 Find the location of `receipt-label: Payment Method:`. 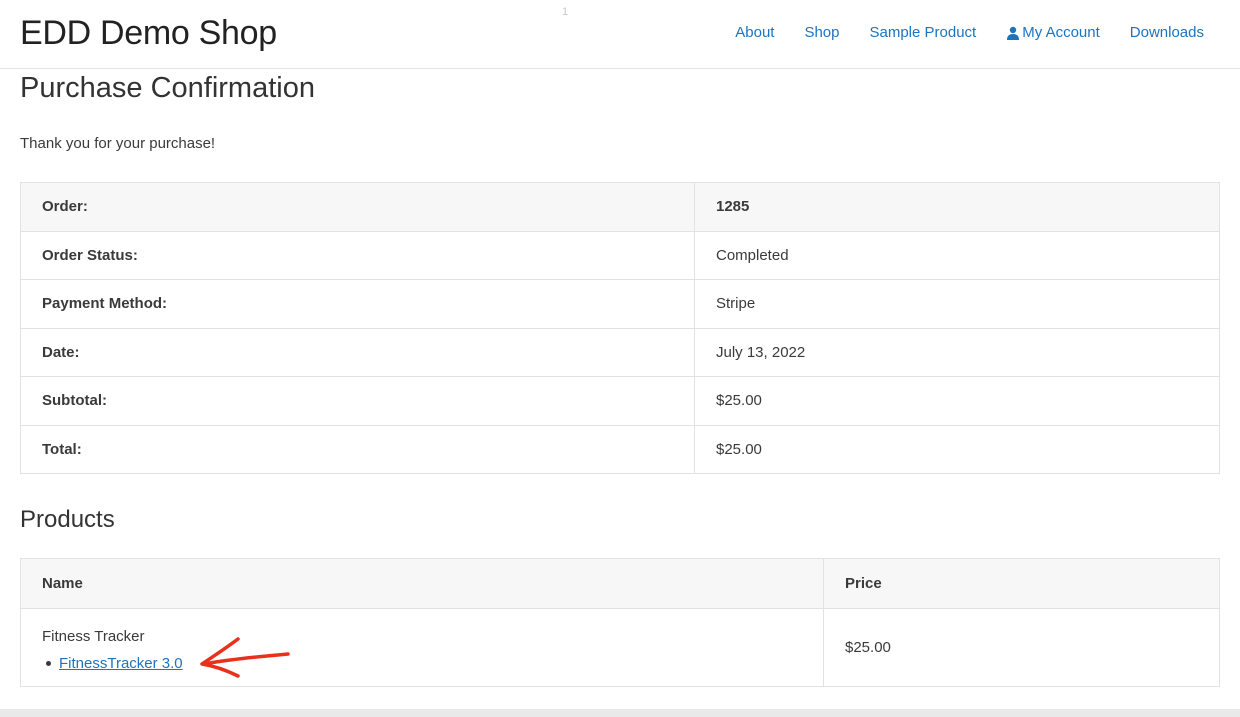

receipt-label: Payment Method: is located at coordinates (357, 304).